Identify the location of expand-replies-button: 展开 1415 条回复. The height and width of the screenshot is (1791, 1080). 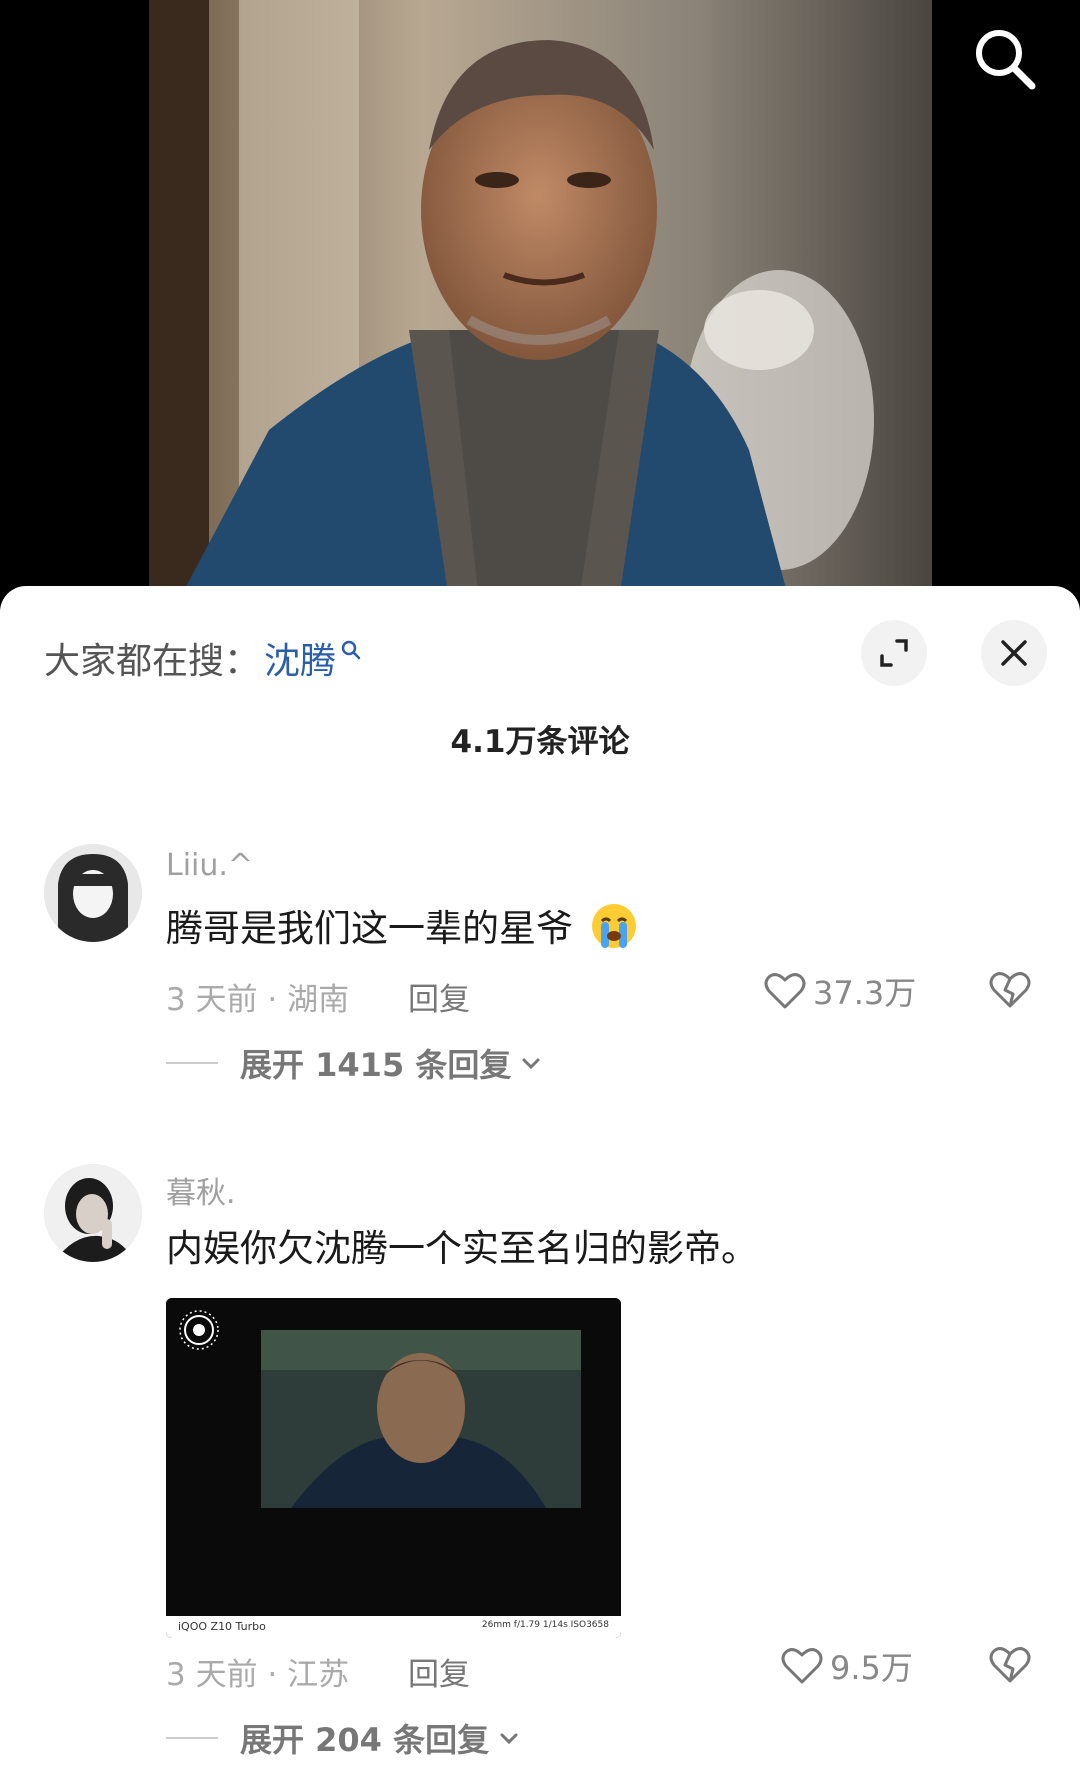
(354, 1063).